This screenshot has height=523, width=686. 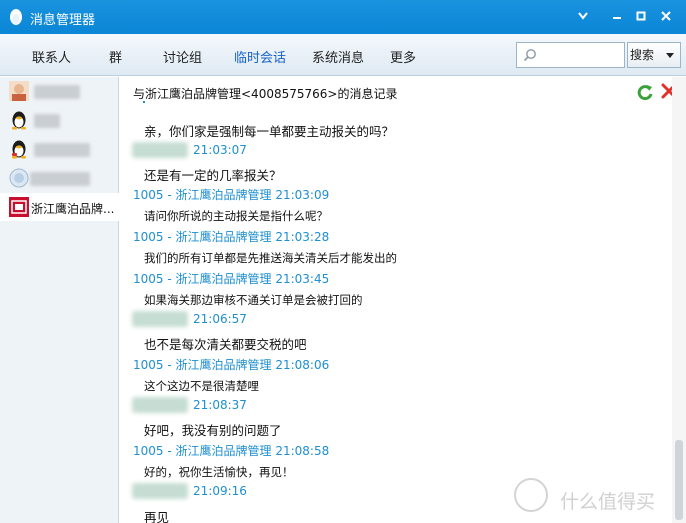 What do you see at coordinates (260, 56) in the screenshot?
I see `tab-temporary-chats: 临时会话` at bounding box center [260, 56].